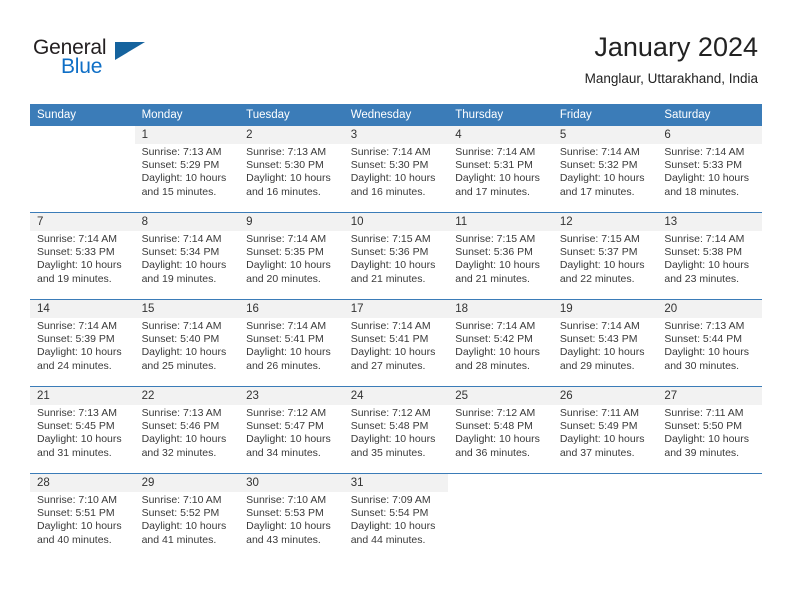 This screenshot has height=612, width=792. I want to click on day-number-cell: 29, so click(187, 482).